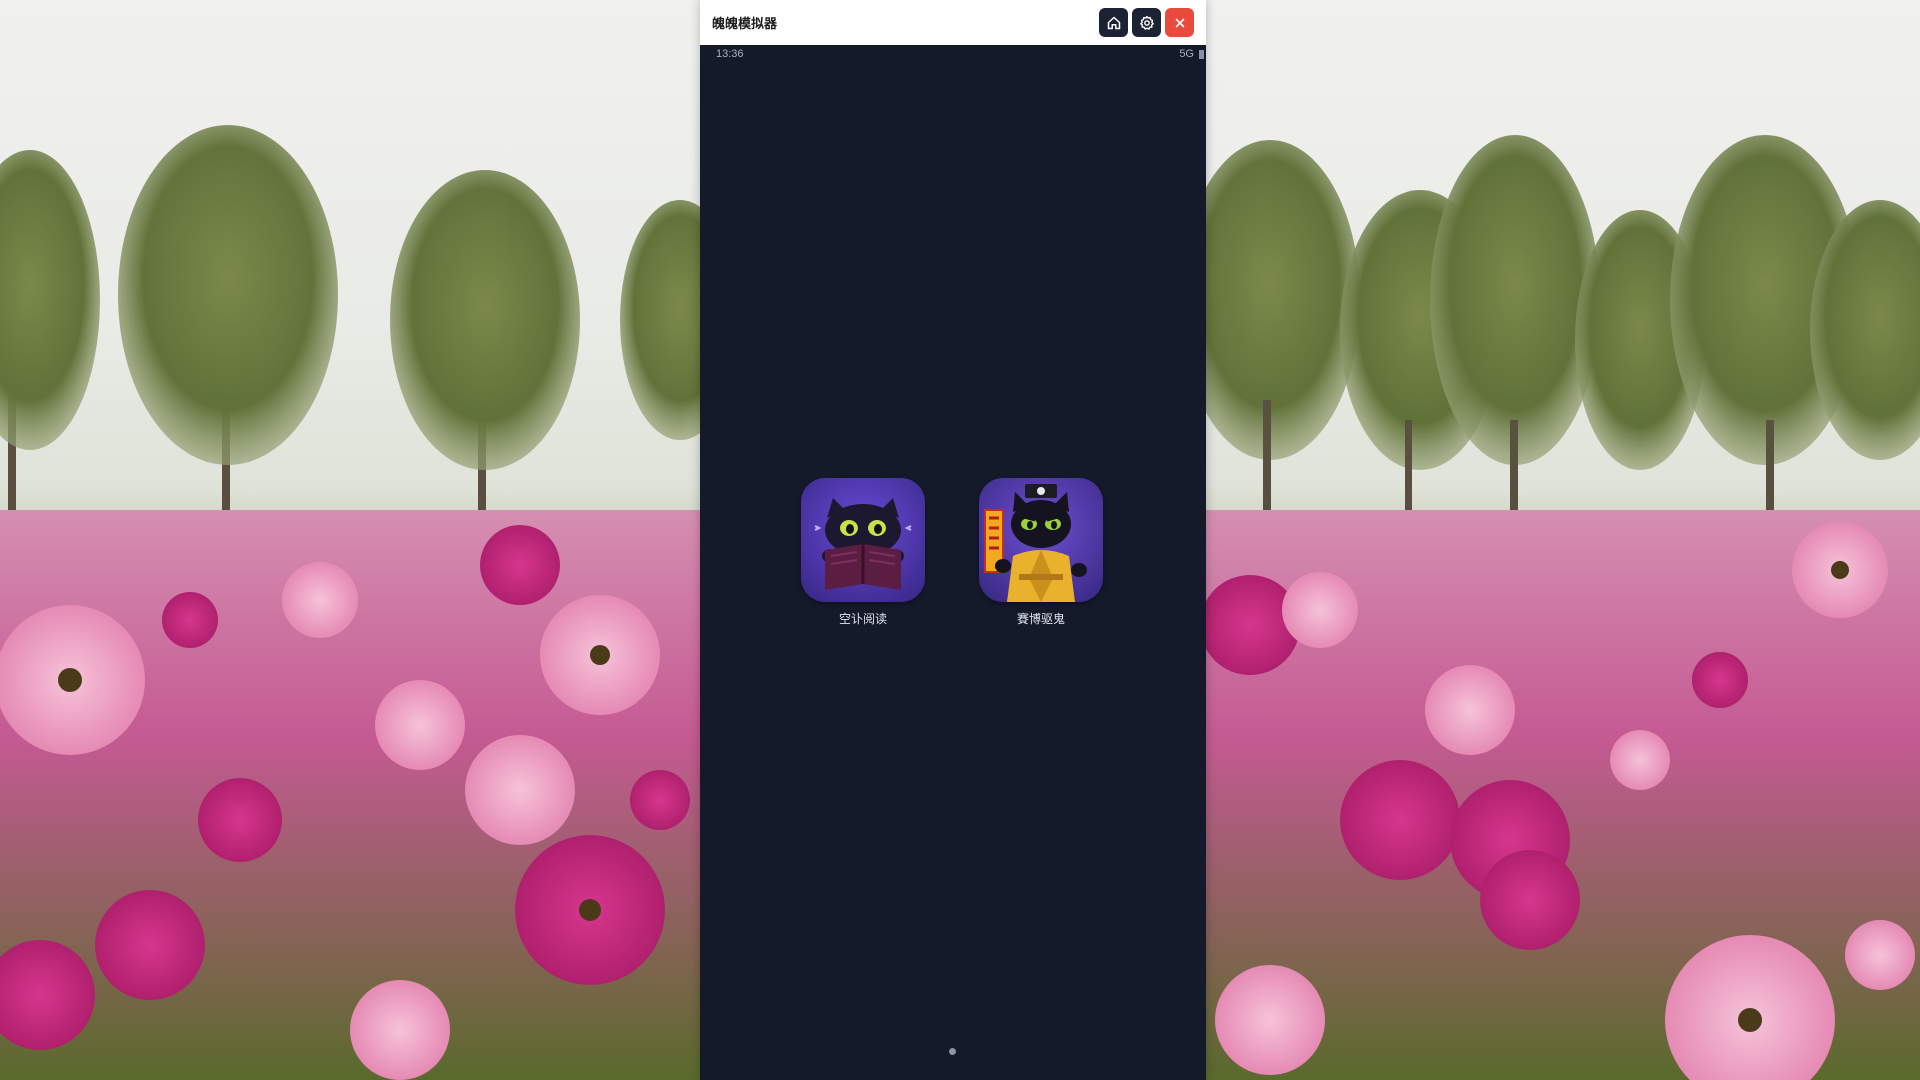  What do you see at coordinates (1041, 540) in the screenshot?
I see `cat-taoist-exorcist-icon` at bounding box center [1041, 540].